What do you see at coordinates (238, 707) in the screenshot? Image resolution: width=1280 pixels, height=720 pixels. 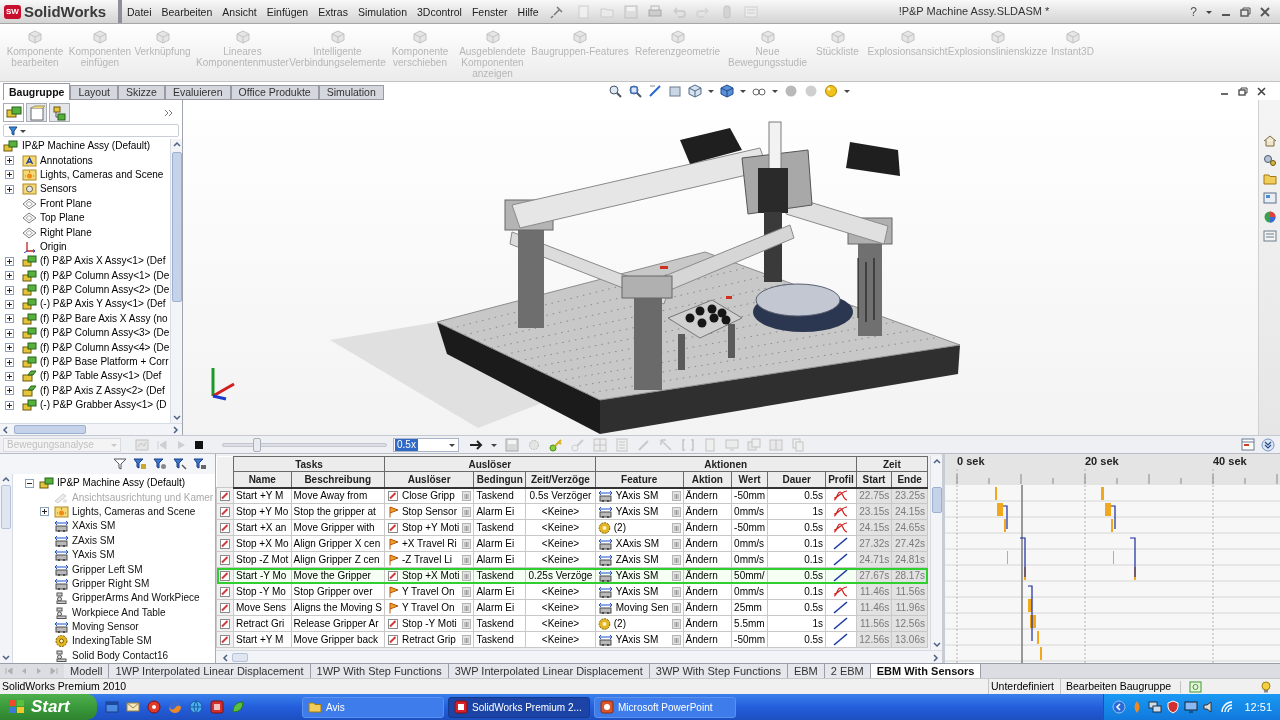 I see `leaf-icon` at bounding box center [238, 707].